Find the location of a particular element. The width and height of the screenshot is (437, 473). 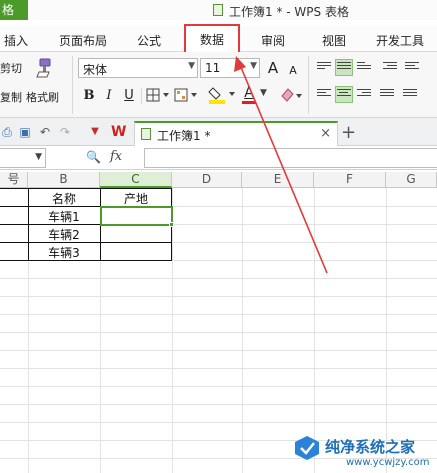

fill-handle is located at coordinates (171, 224).